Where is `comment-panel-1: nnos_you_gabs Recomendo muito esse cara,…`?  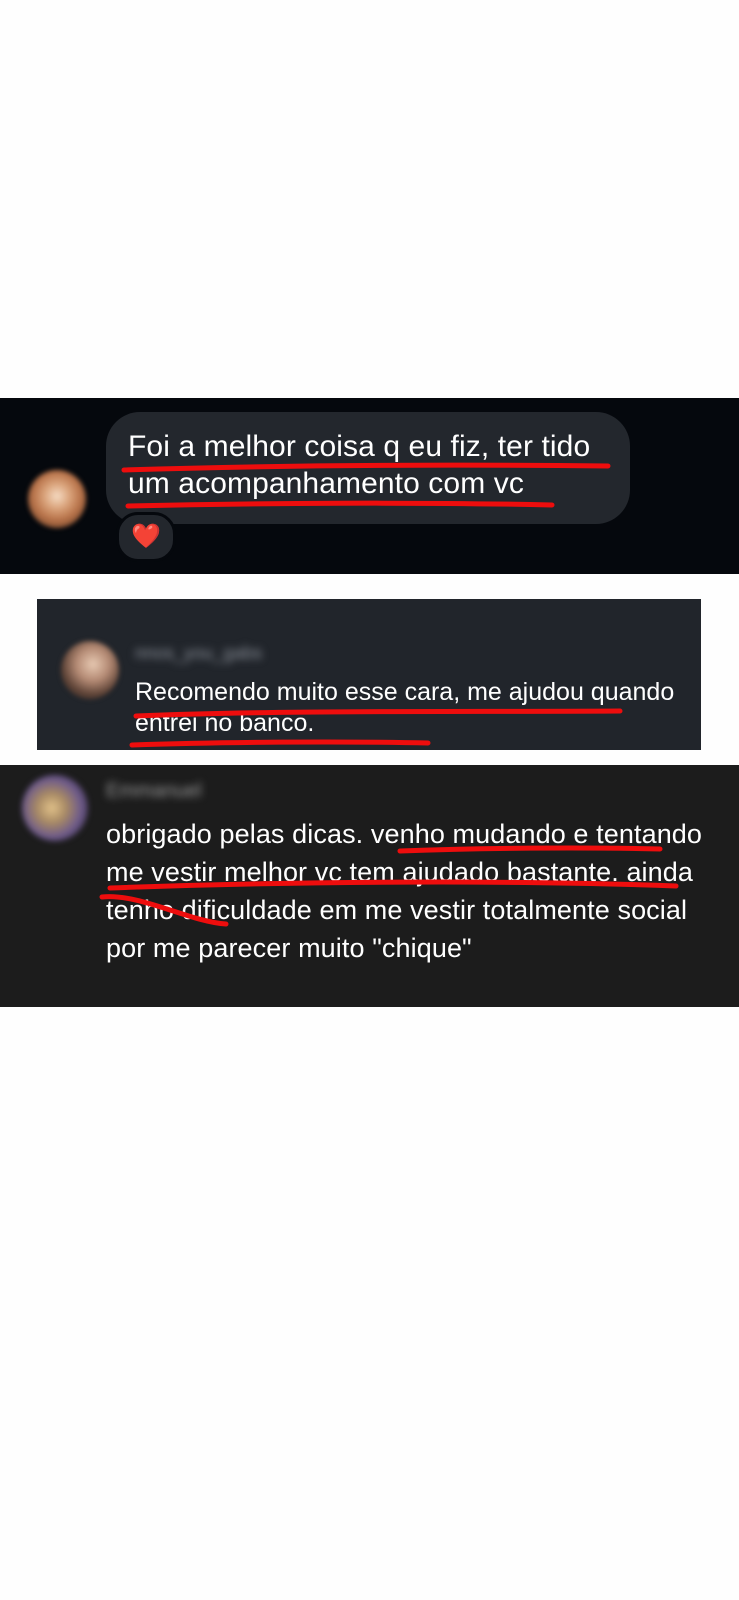
comment-panel-1: nnos_you_gabs Recomendo muito esse cara,… is located at coordinates (369, 674).